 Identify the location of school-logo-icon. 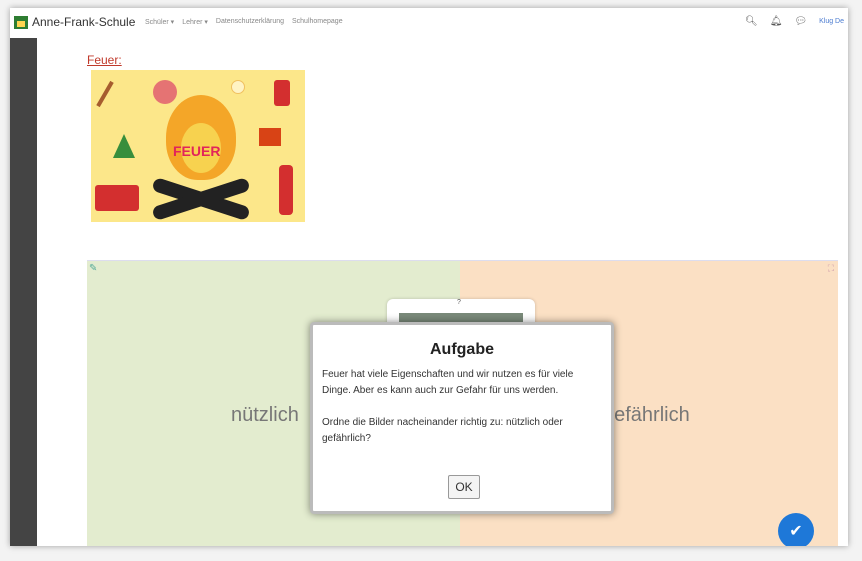
(21, 22).